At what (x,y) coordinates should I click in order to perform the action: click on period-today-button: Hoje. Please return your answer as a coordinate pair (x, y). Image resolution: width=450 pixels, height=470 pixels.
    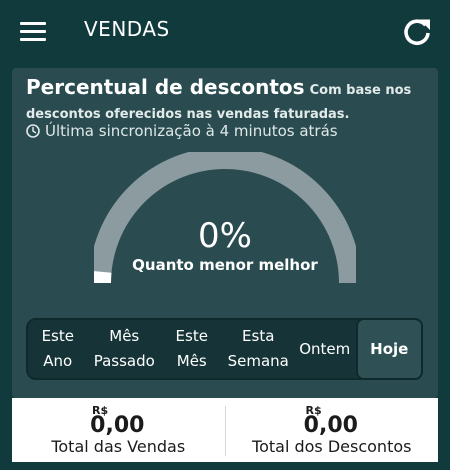
    Looking at the image, I should click on (389, 349).